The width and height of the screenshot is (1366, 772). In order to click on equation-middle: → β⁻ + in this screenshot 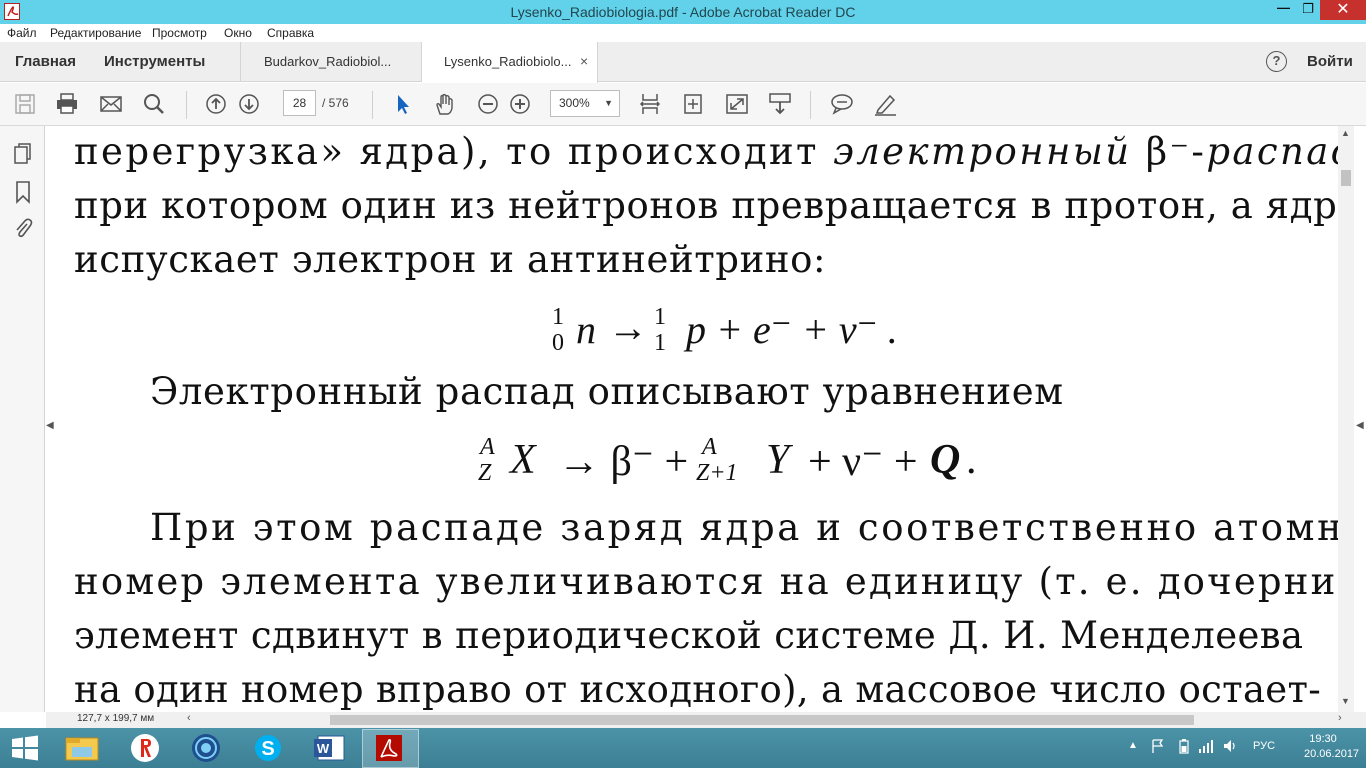, I will do `click(623, 462)`.